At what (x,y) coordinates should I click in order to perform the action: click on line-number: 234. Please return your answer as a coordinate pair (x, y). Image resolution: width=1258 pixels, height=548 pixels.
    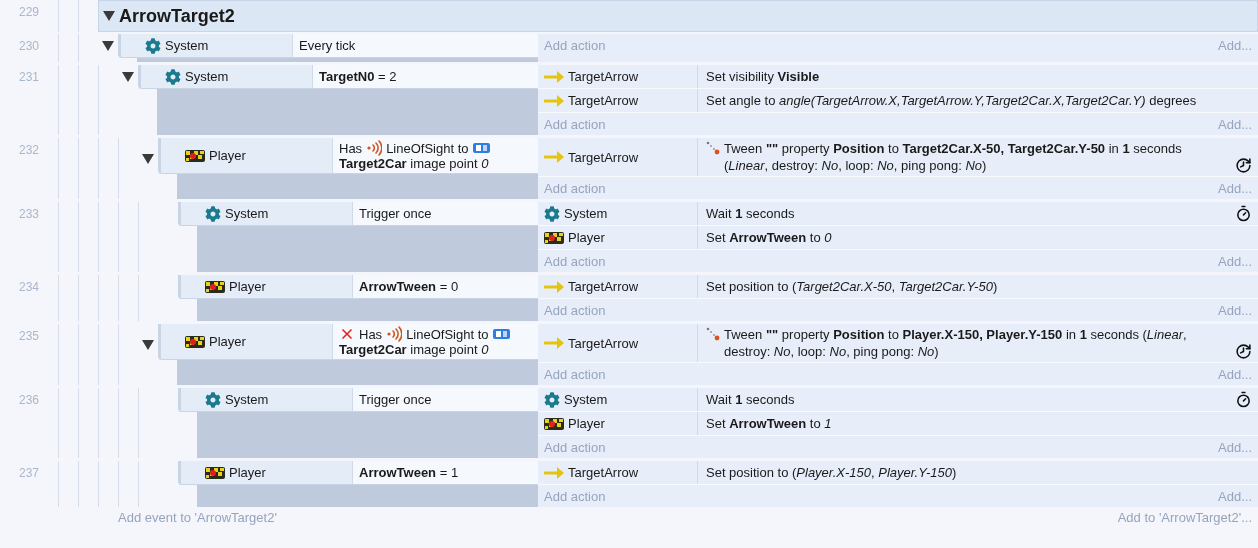
    Looking at the image, I should click on (29, 286).